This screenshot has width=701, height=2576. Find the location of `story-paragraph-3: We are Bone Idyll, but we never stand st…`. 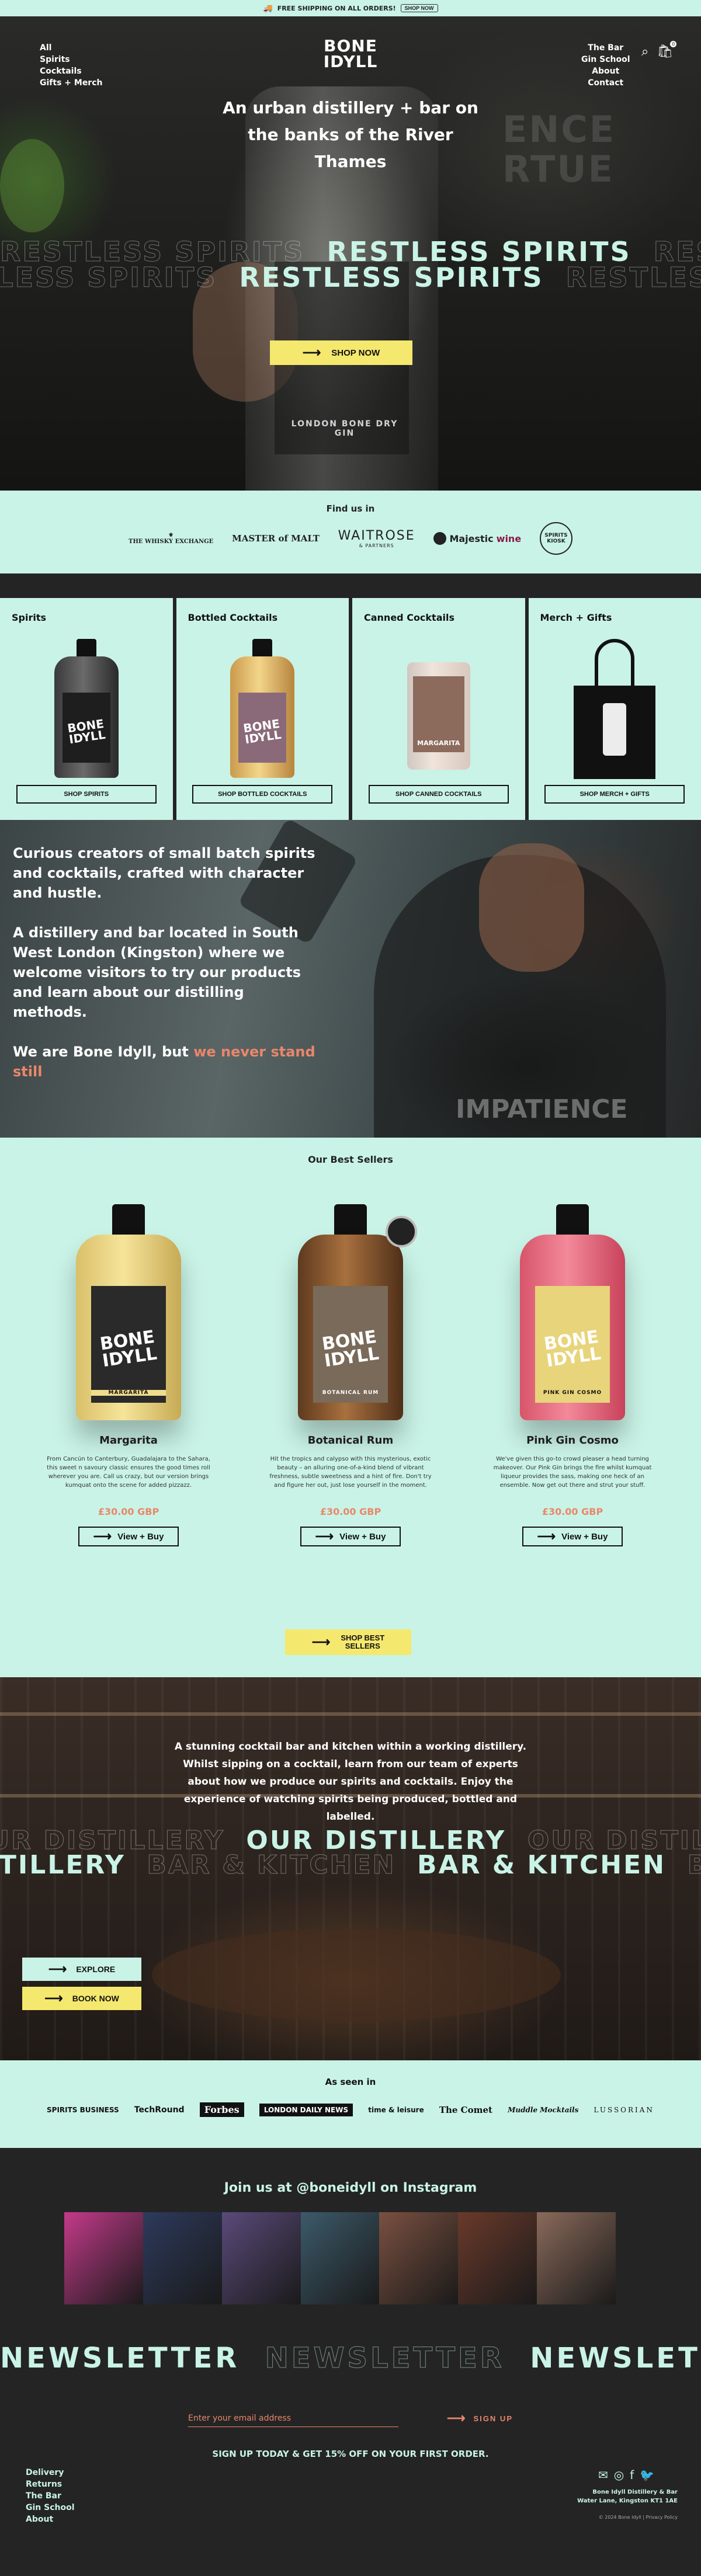

story-paragraph-3: We are Bone Idyll, but we never stand st… is located at coordinates (165, 1062).